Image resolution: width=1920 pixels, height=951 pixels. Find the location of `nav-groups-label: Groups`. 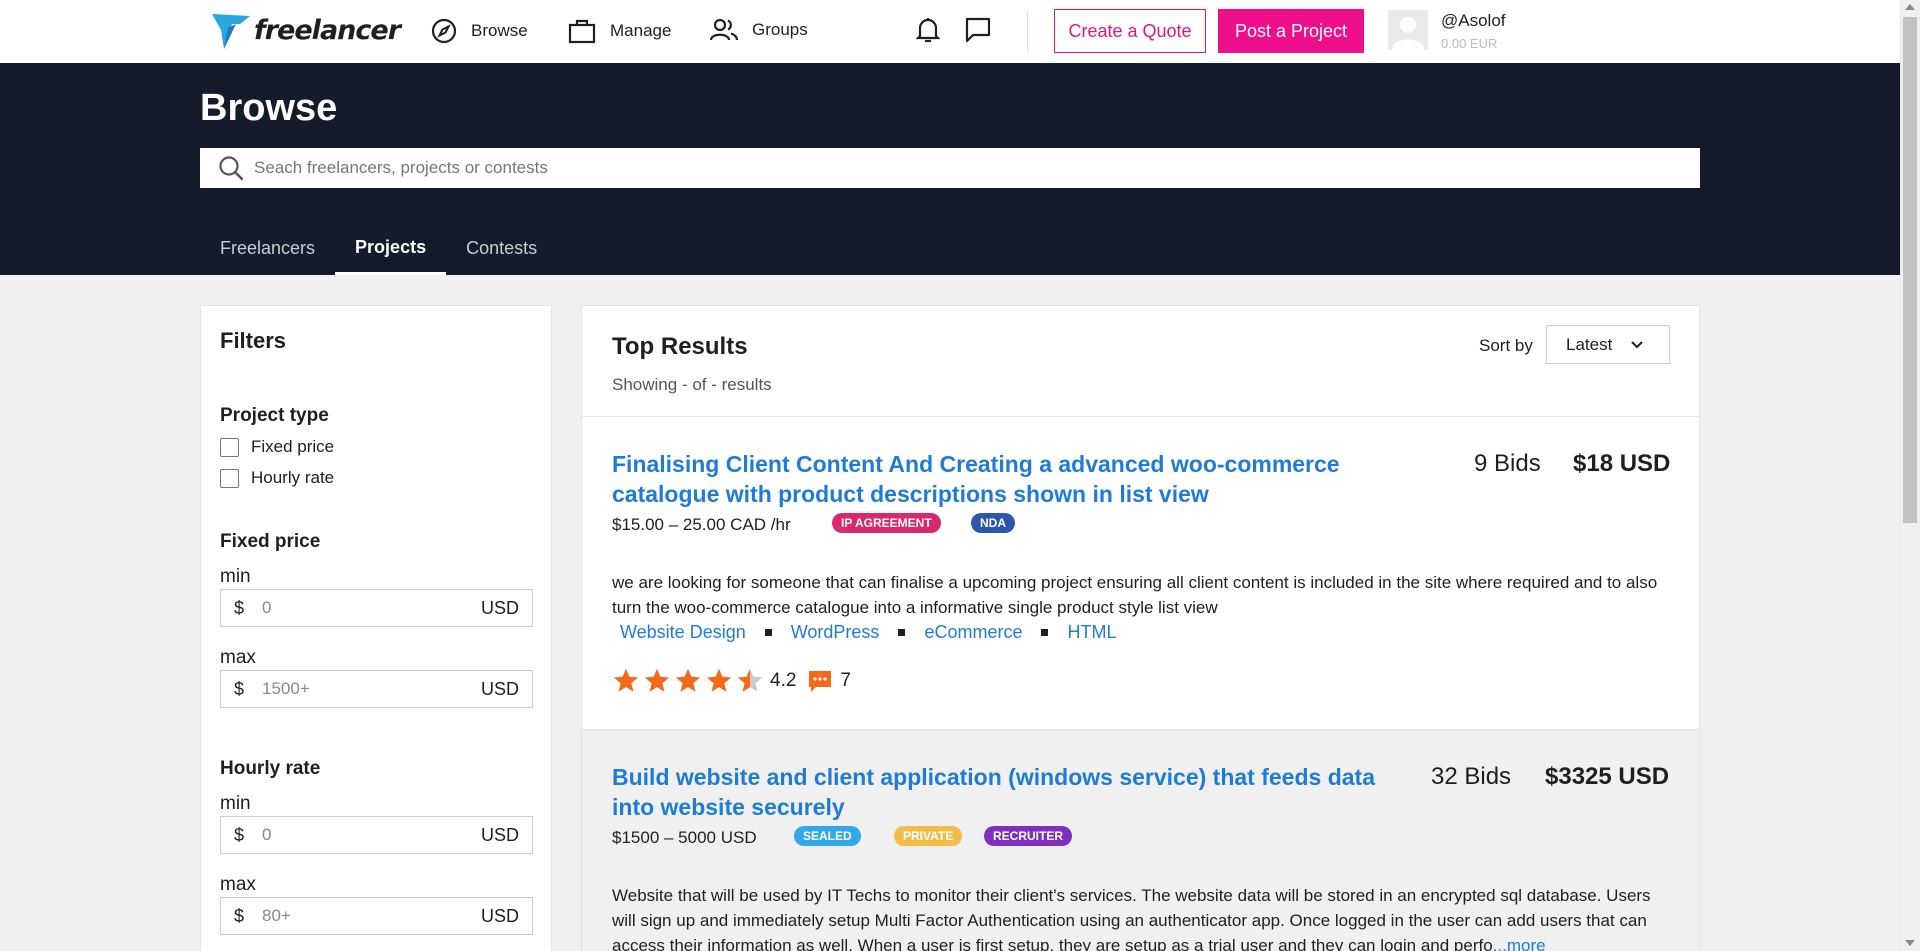

nav-groups-label: Groups is located at coordinates (780, 29).